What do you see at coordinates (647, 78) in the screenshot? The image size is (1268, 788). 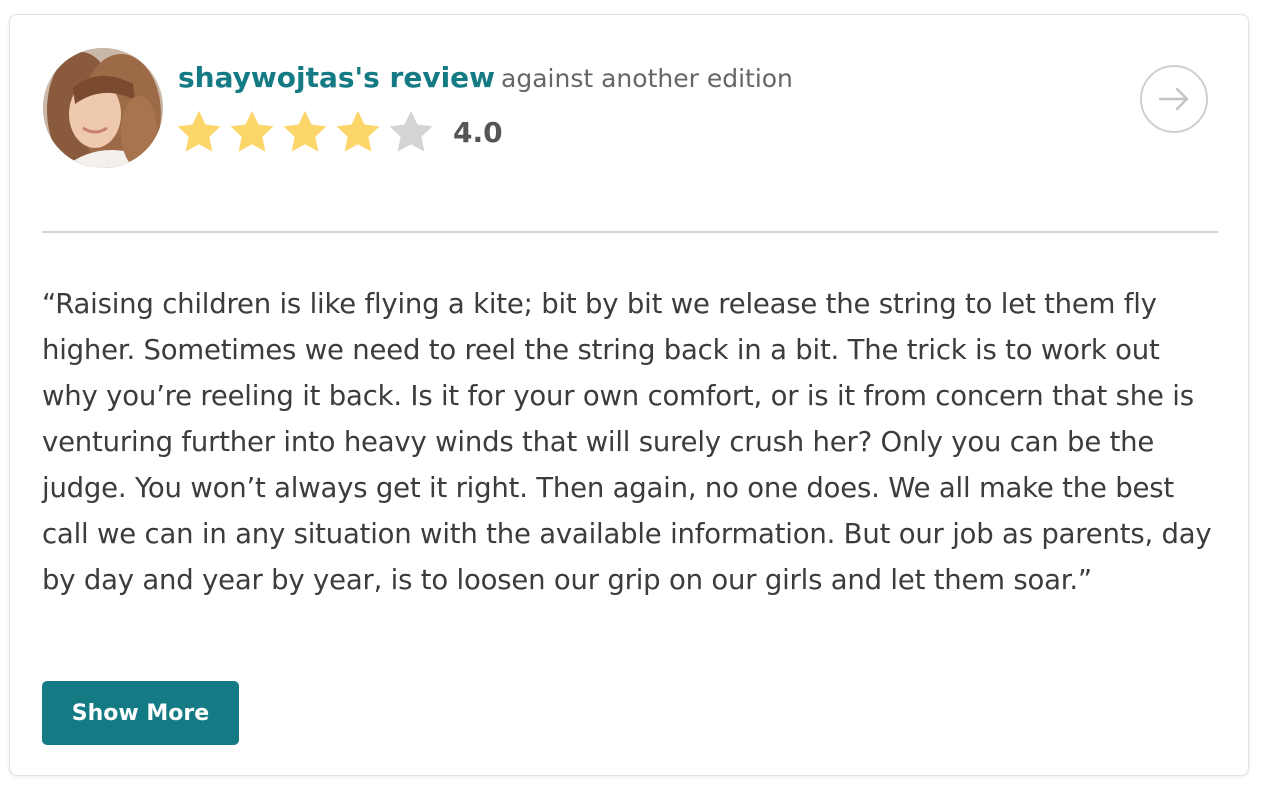 I see `edition-note: against another edition` at bounding box center [647, 78].